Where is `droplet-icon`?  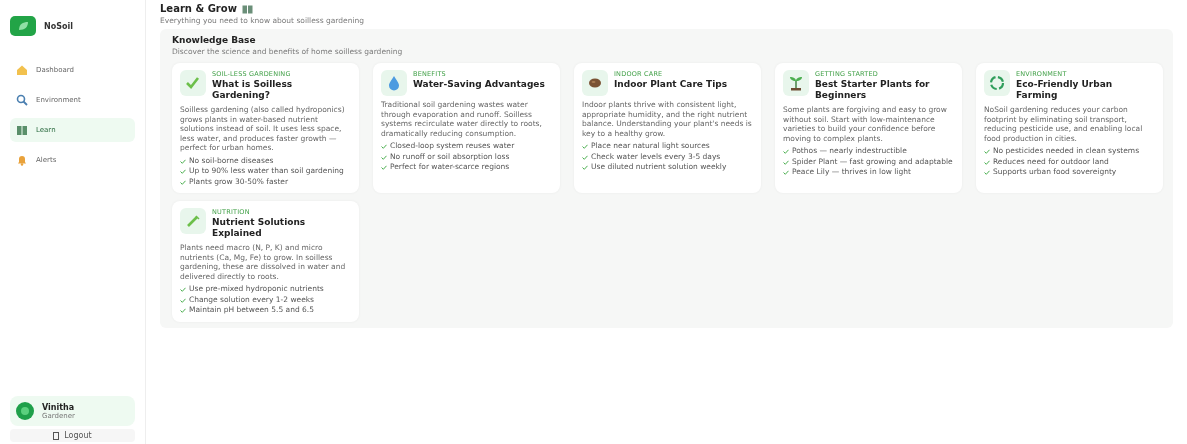
droplet-icon is located at coordinates (394, 83).